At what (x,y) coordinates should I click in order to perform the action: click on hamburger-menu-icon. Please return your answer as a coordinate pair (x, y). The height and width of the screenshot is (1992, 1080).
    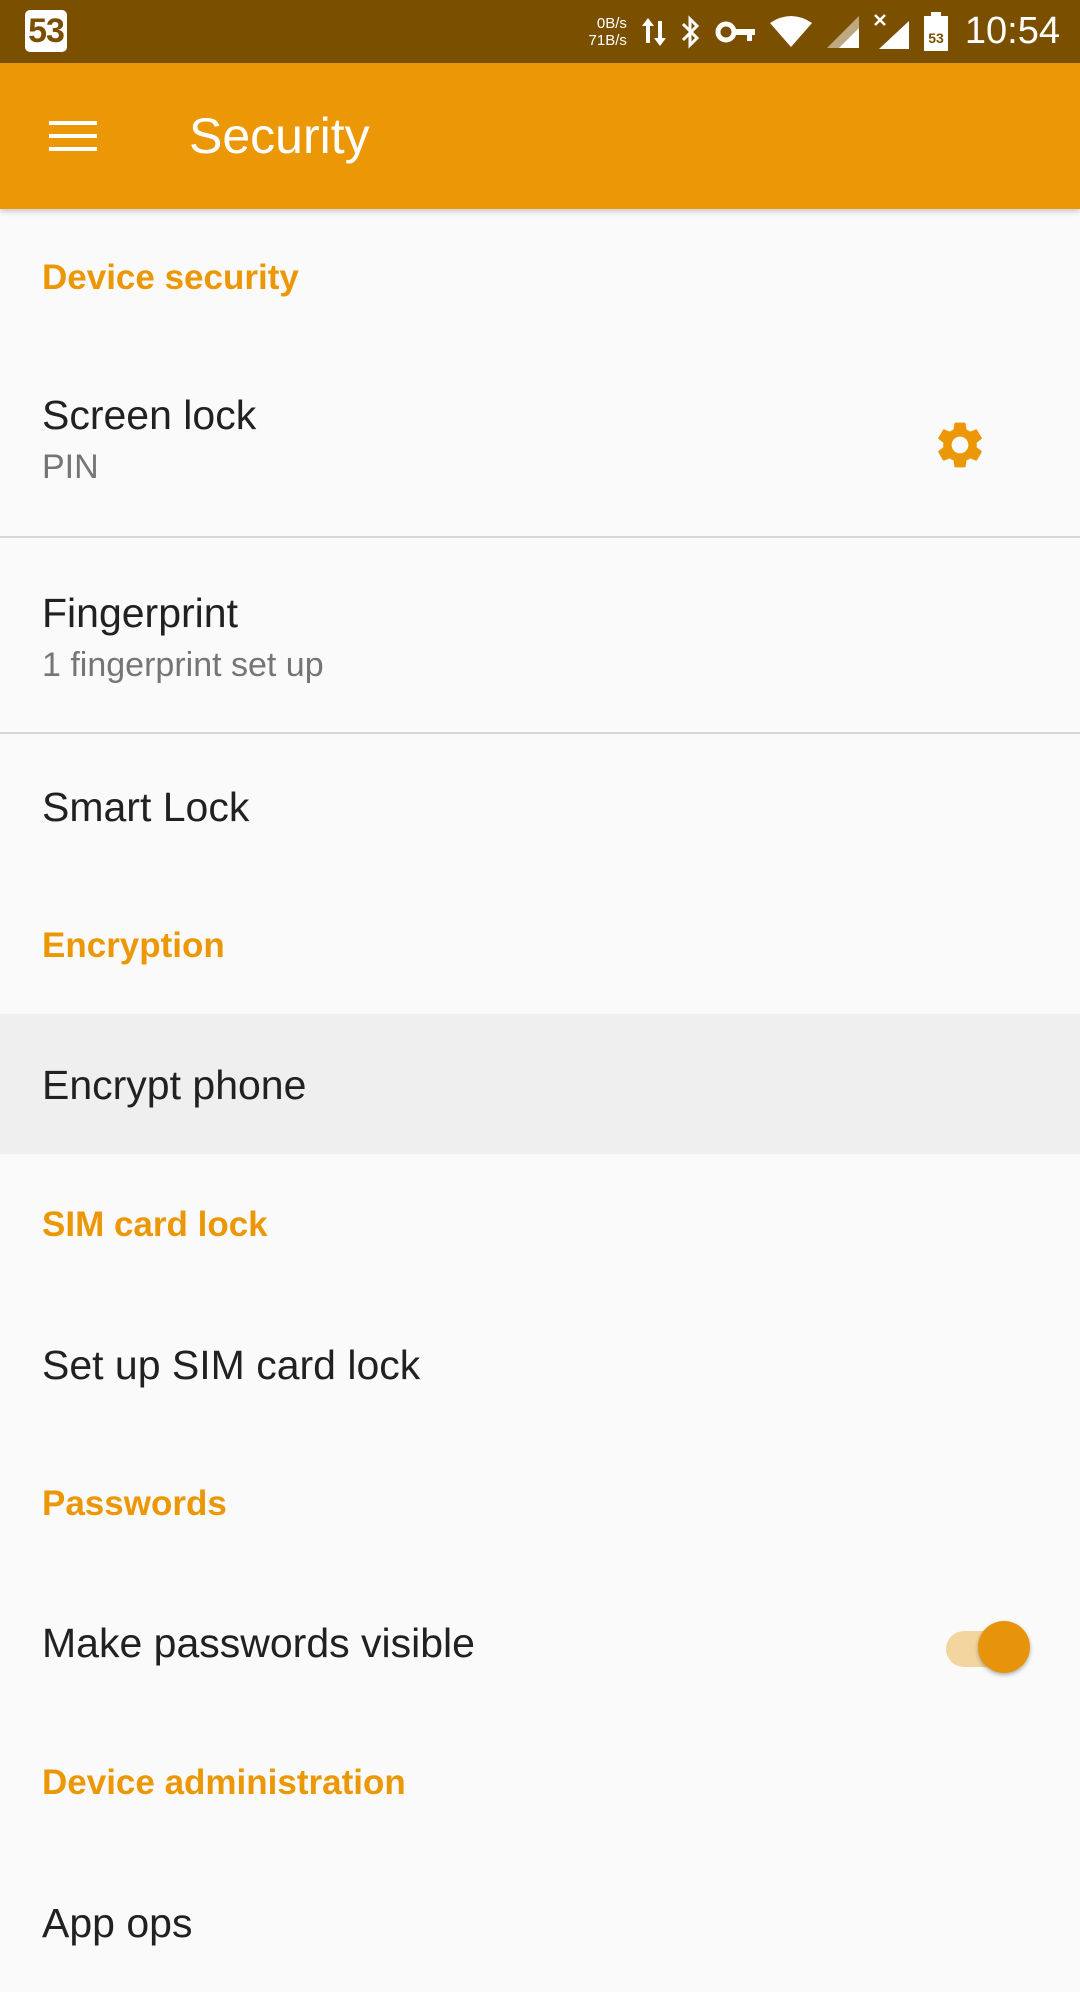
    Looking at the image, I should click on (73, 136).